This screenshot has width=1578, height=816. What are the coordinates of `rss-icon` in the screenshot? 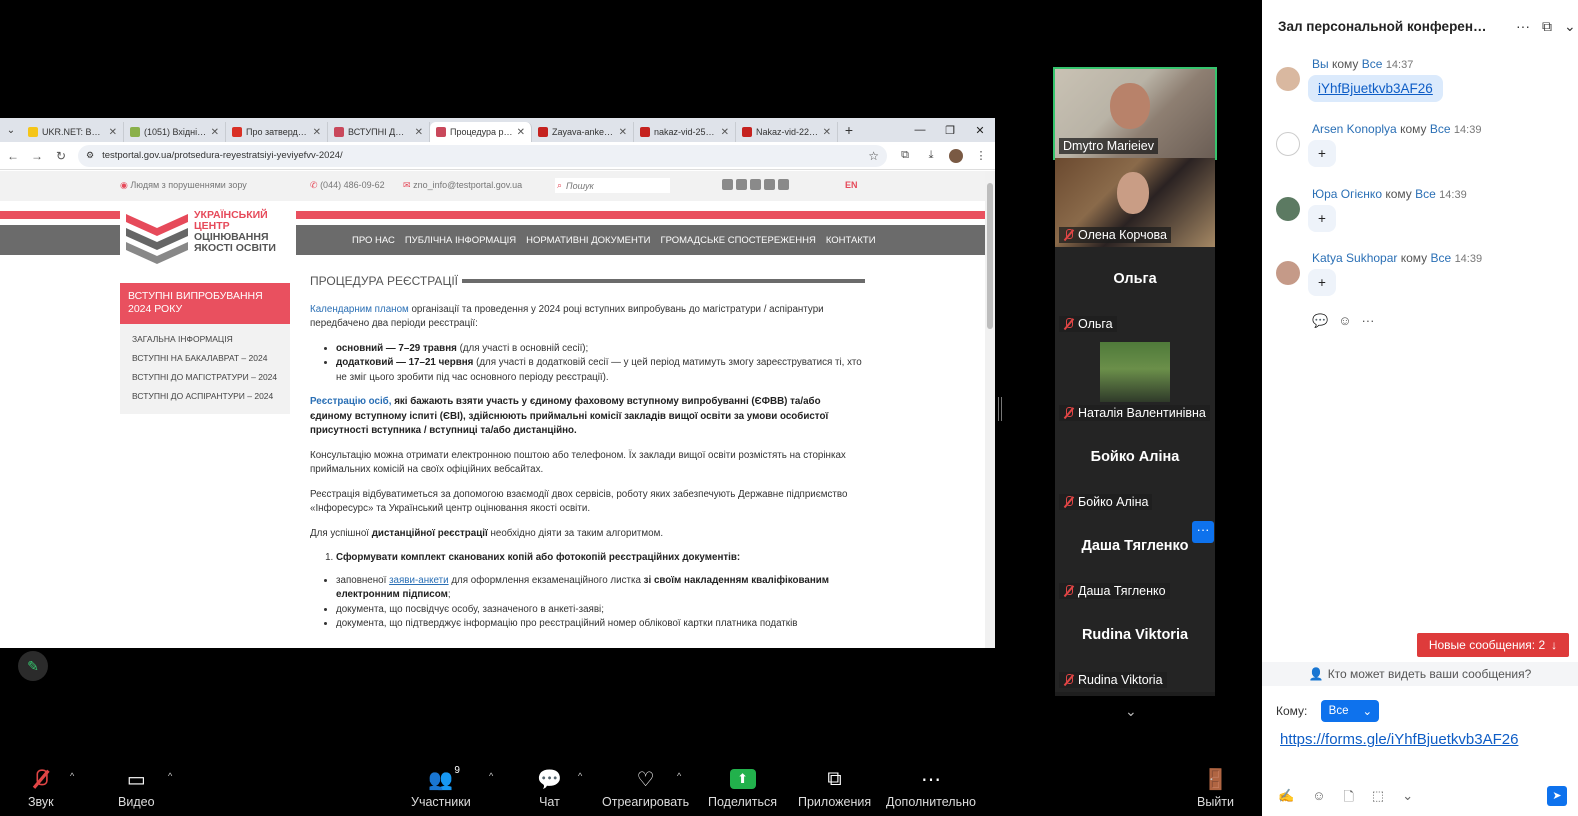 It's located at (727, 184).